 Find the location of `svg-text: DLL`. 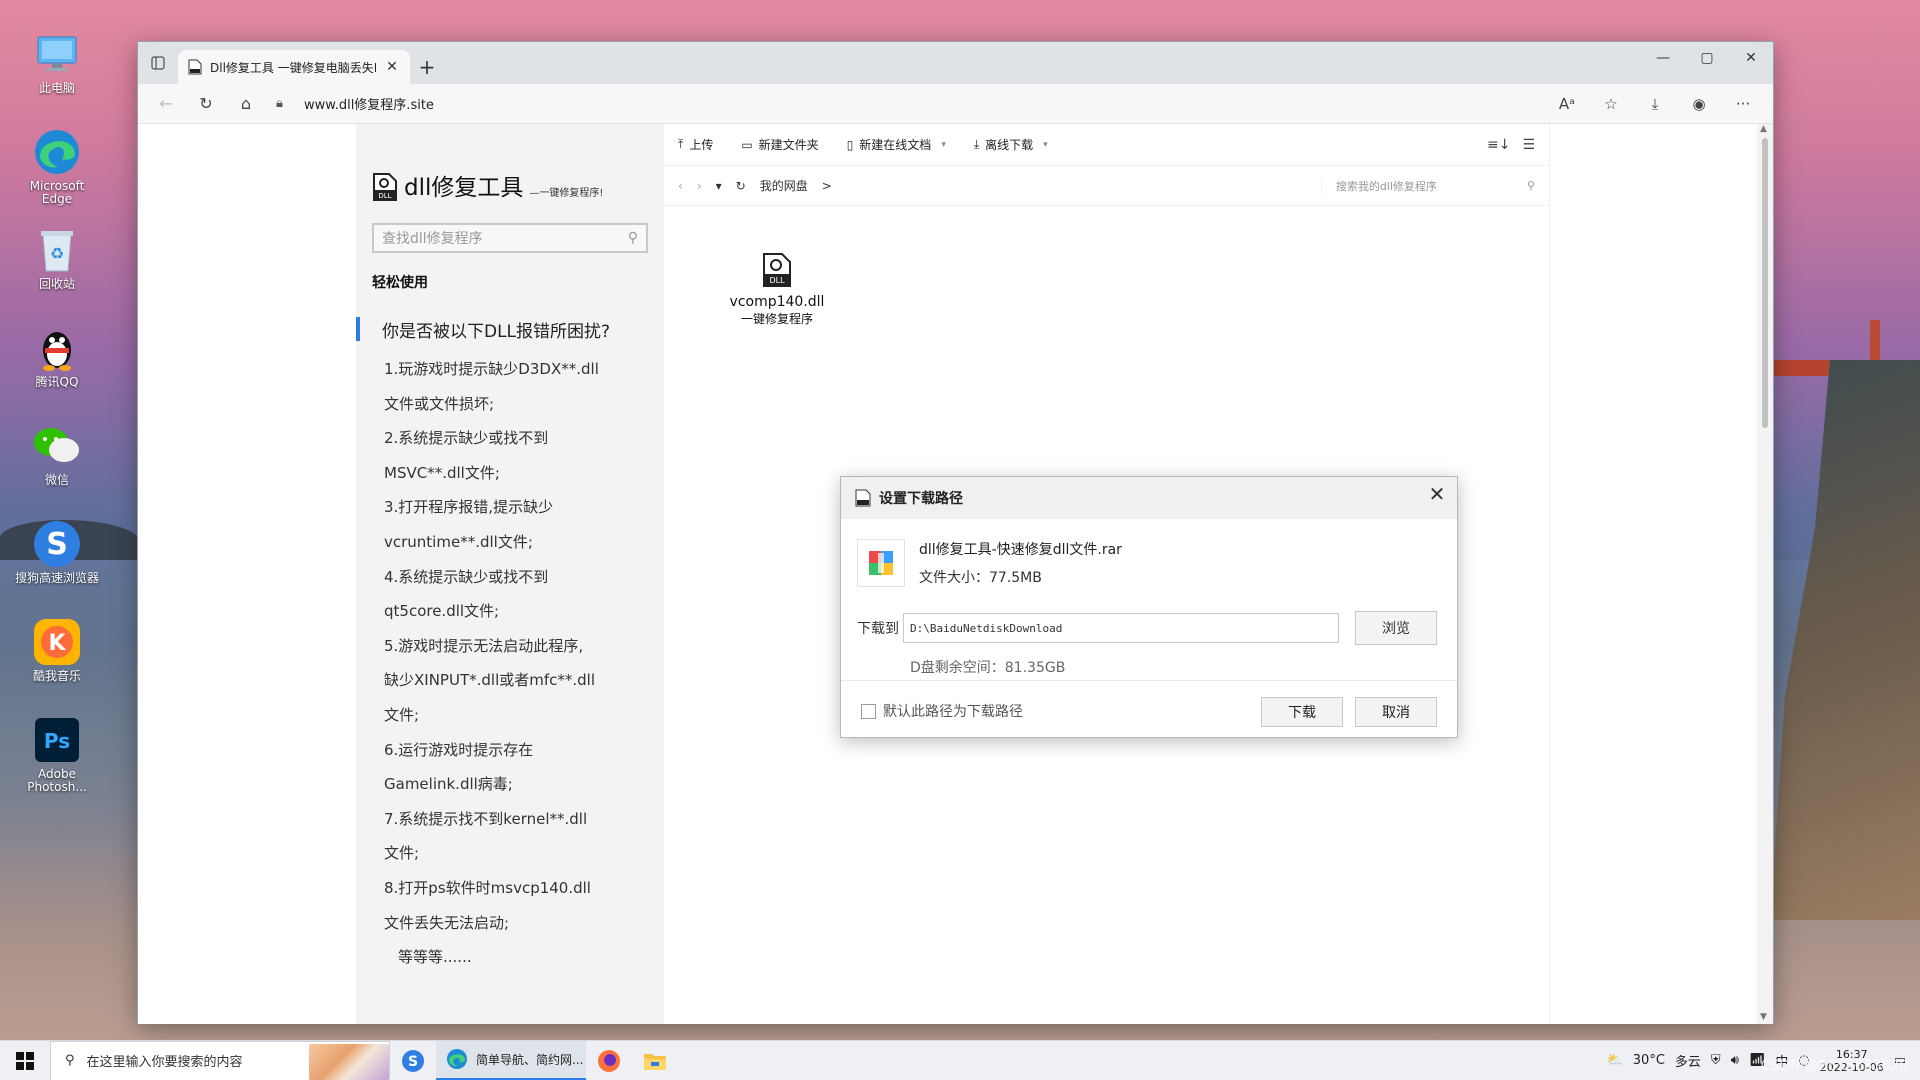

svg-text: DLL is located at coordinates (384, 196).